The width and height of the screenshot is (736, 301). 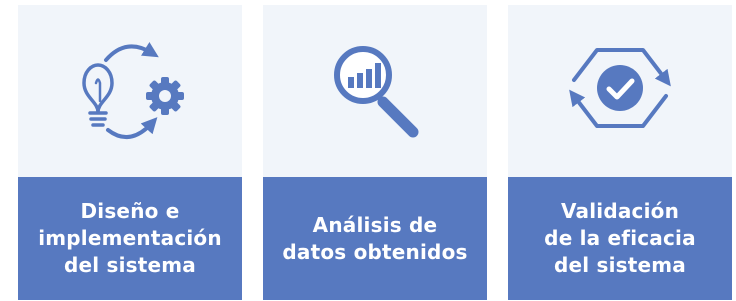 I want to click on step-card-analysis-label: Análisis de datos obtenidos, so click(x=375, y=238).